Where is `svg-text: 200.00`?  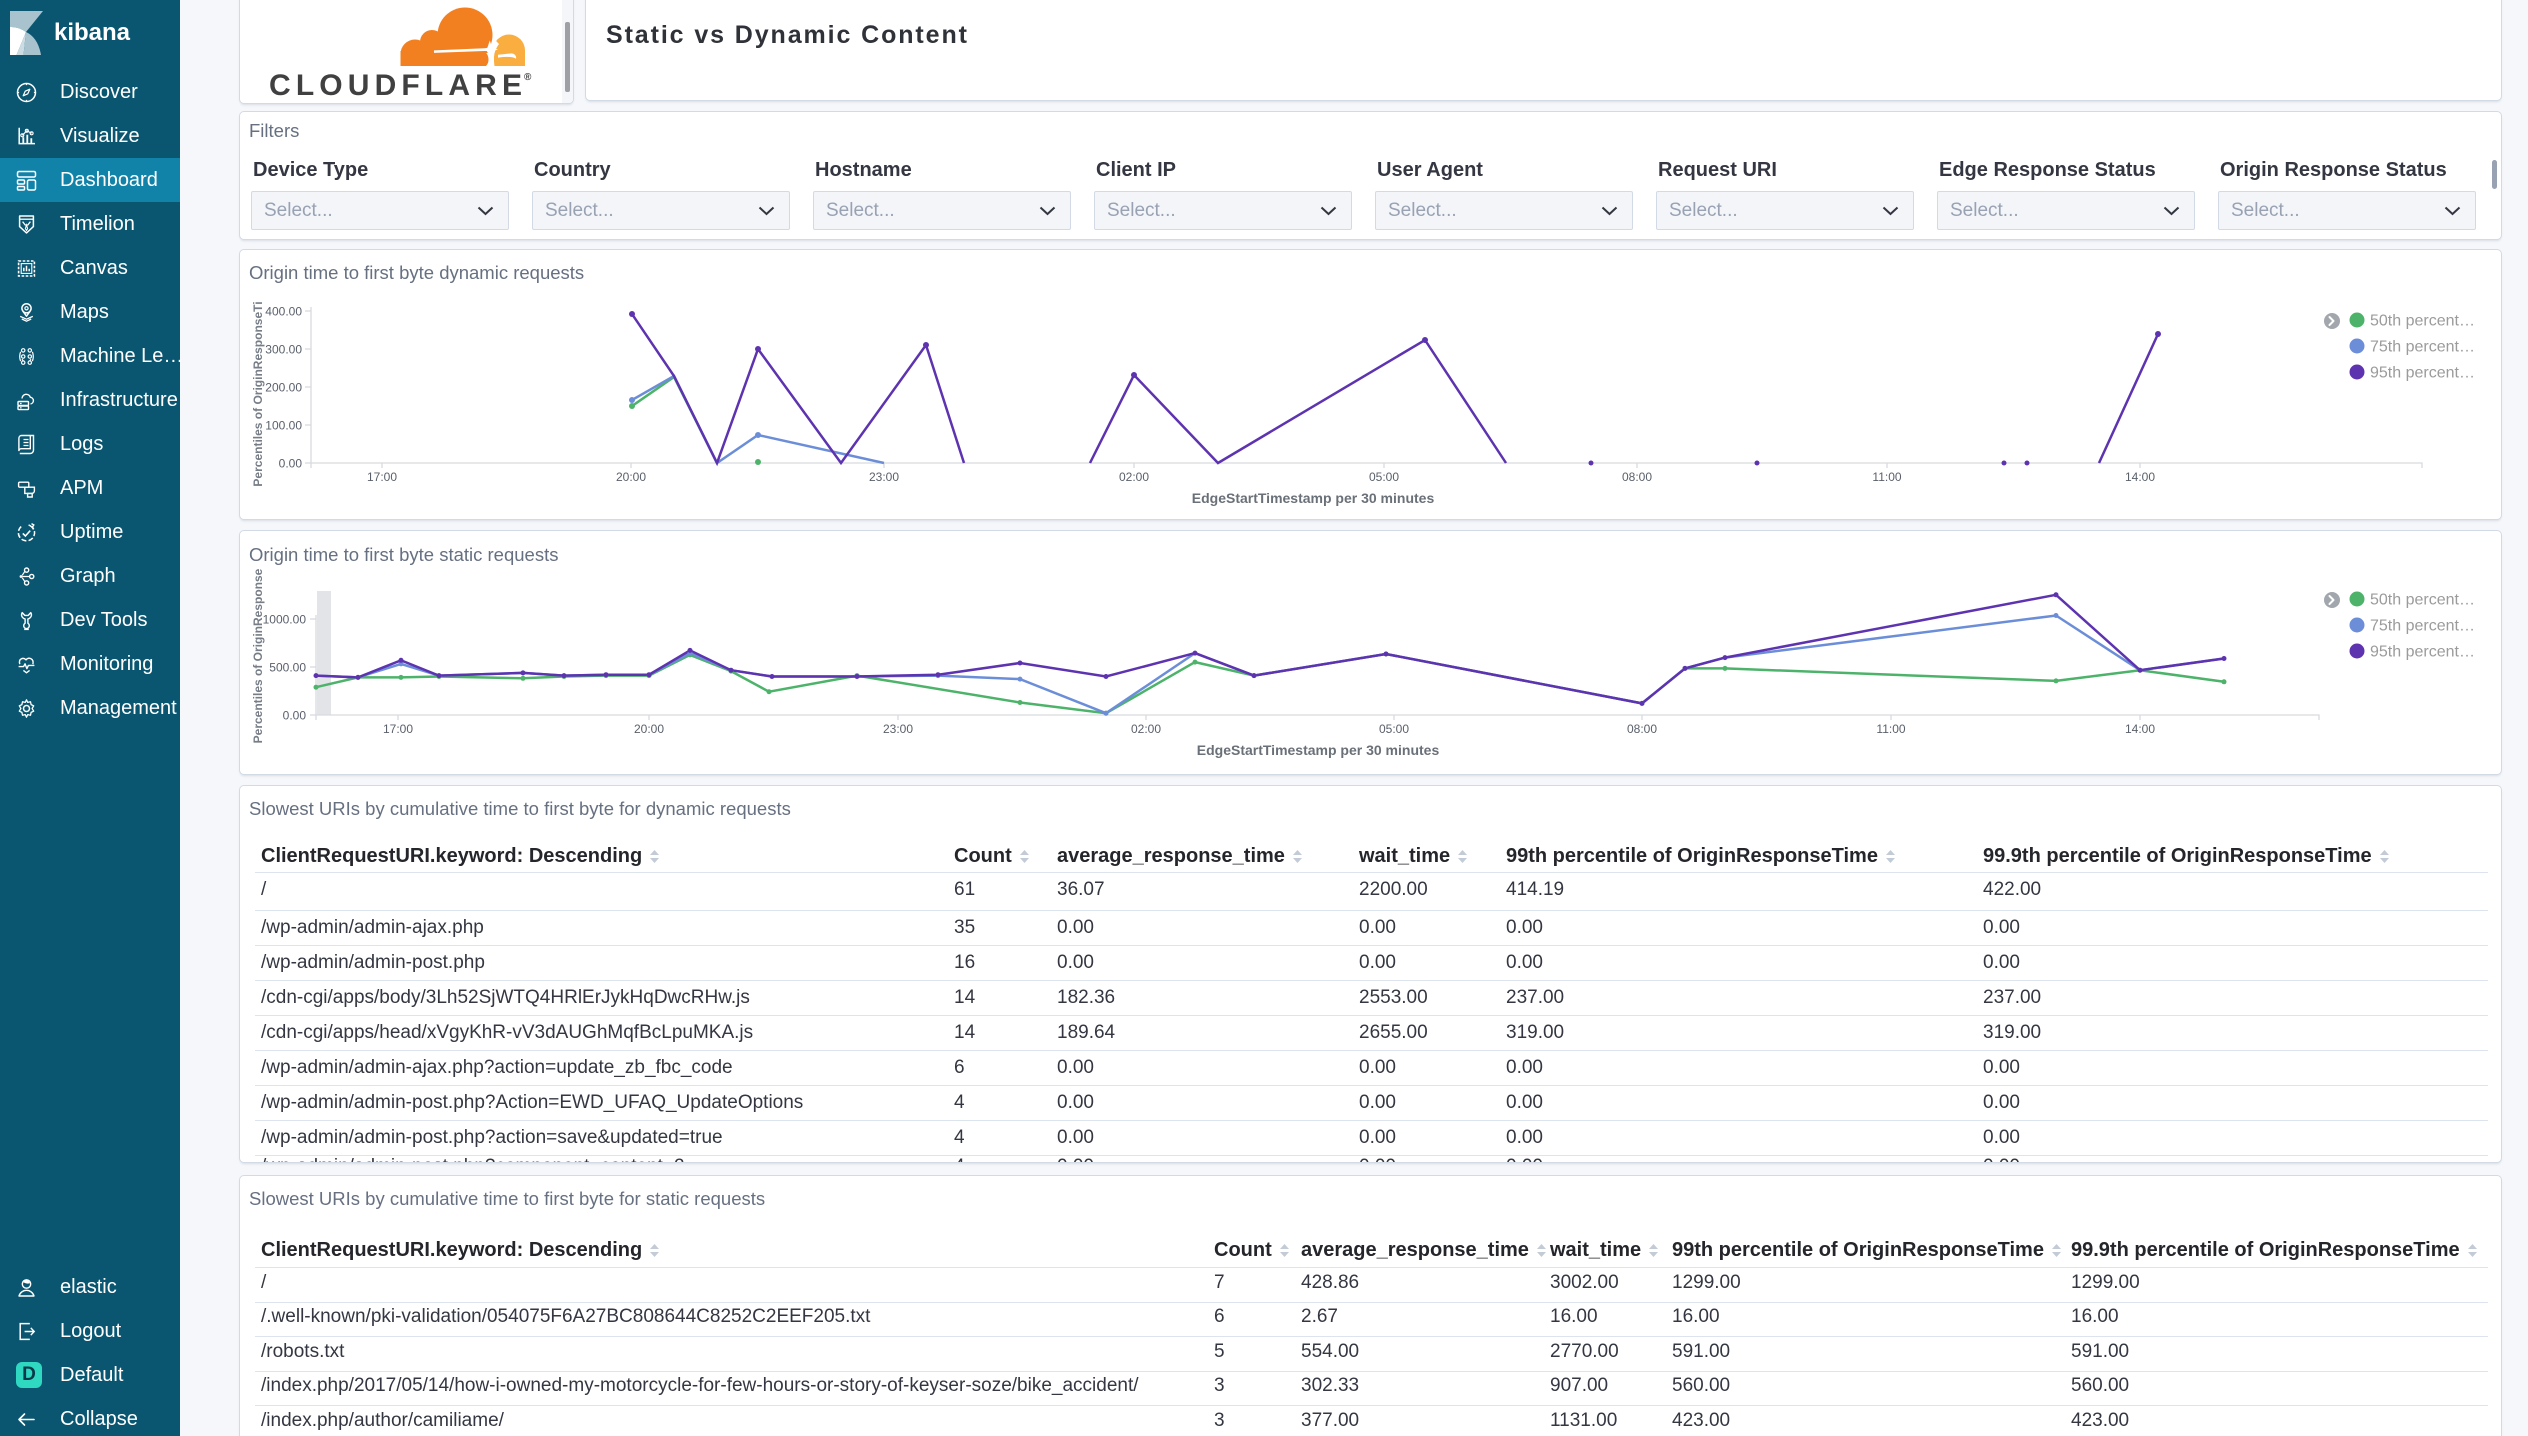
svg-text: 200.00 is located at coordinates (283, 388).